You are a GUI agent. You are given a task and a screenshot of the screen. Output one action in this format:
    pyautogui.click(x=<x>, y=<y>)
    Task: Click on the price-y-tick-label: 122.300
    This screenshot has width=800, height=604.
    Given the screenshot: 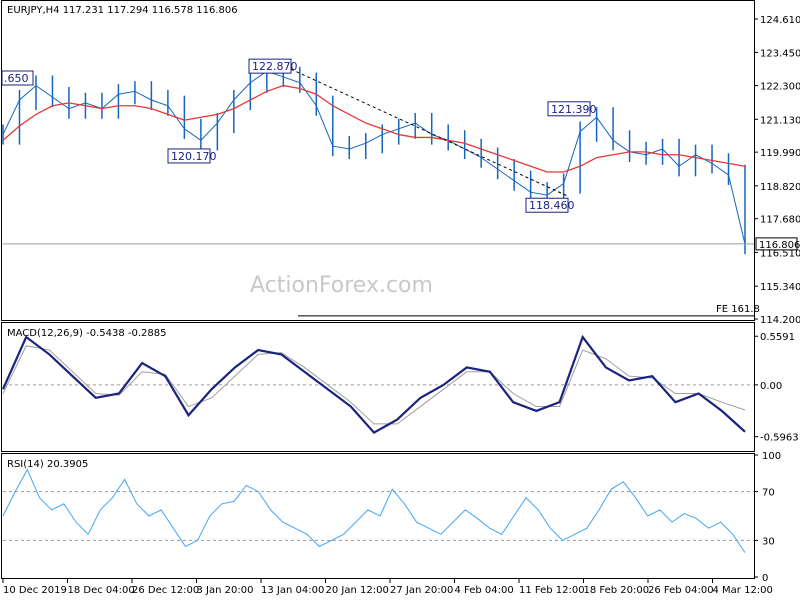 What is the action you would take?
    pyautogui.click(x=780, y=87)
    